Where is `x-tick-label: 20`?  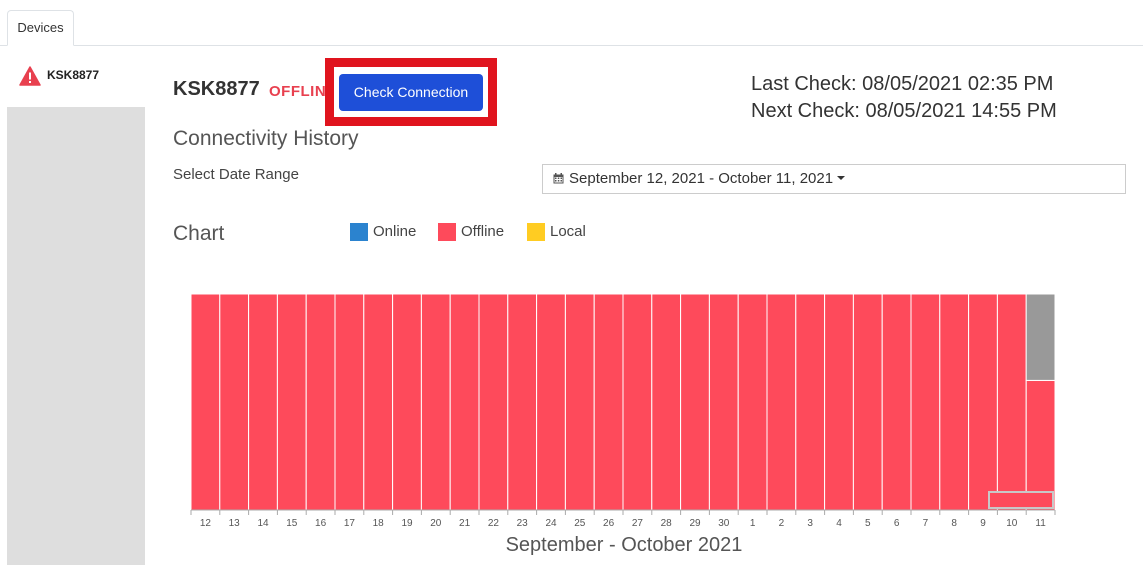
x-tick-label: 20 is located at coordinates (436, 523).